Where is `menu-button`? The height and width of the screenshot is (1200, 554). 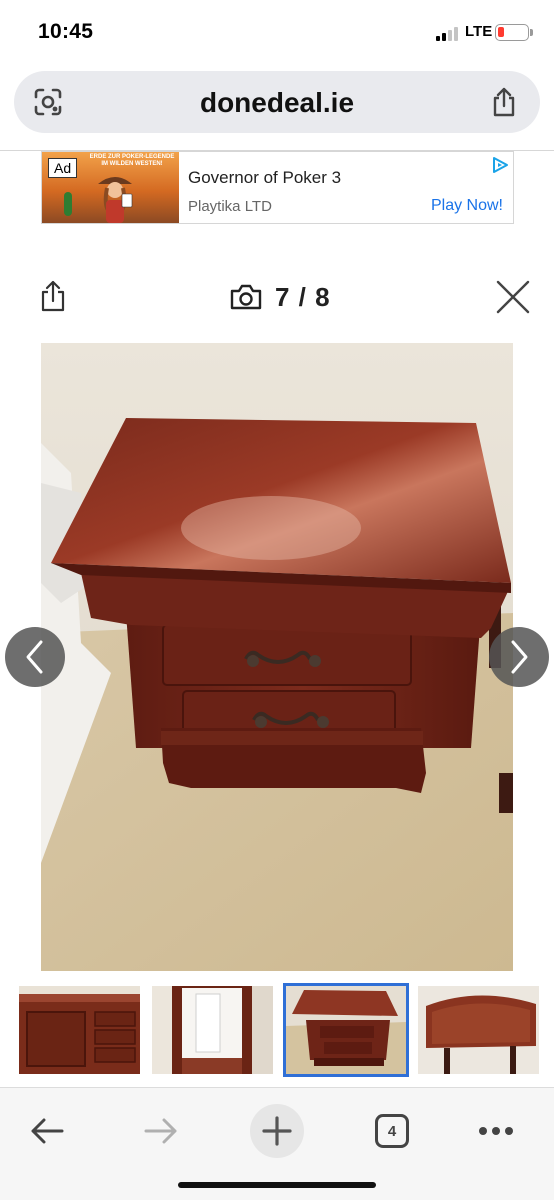 menu-button is located at coordinates (496, 1131).